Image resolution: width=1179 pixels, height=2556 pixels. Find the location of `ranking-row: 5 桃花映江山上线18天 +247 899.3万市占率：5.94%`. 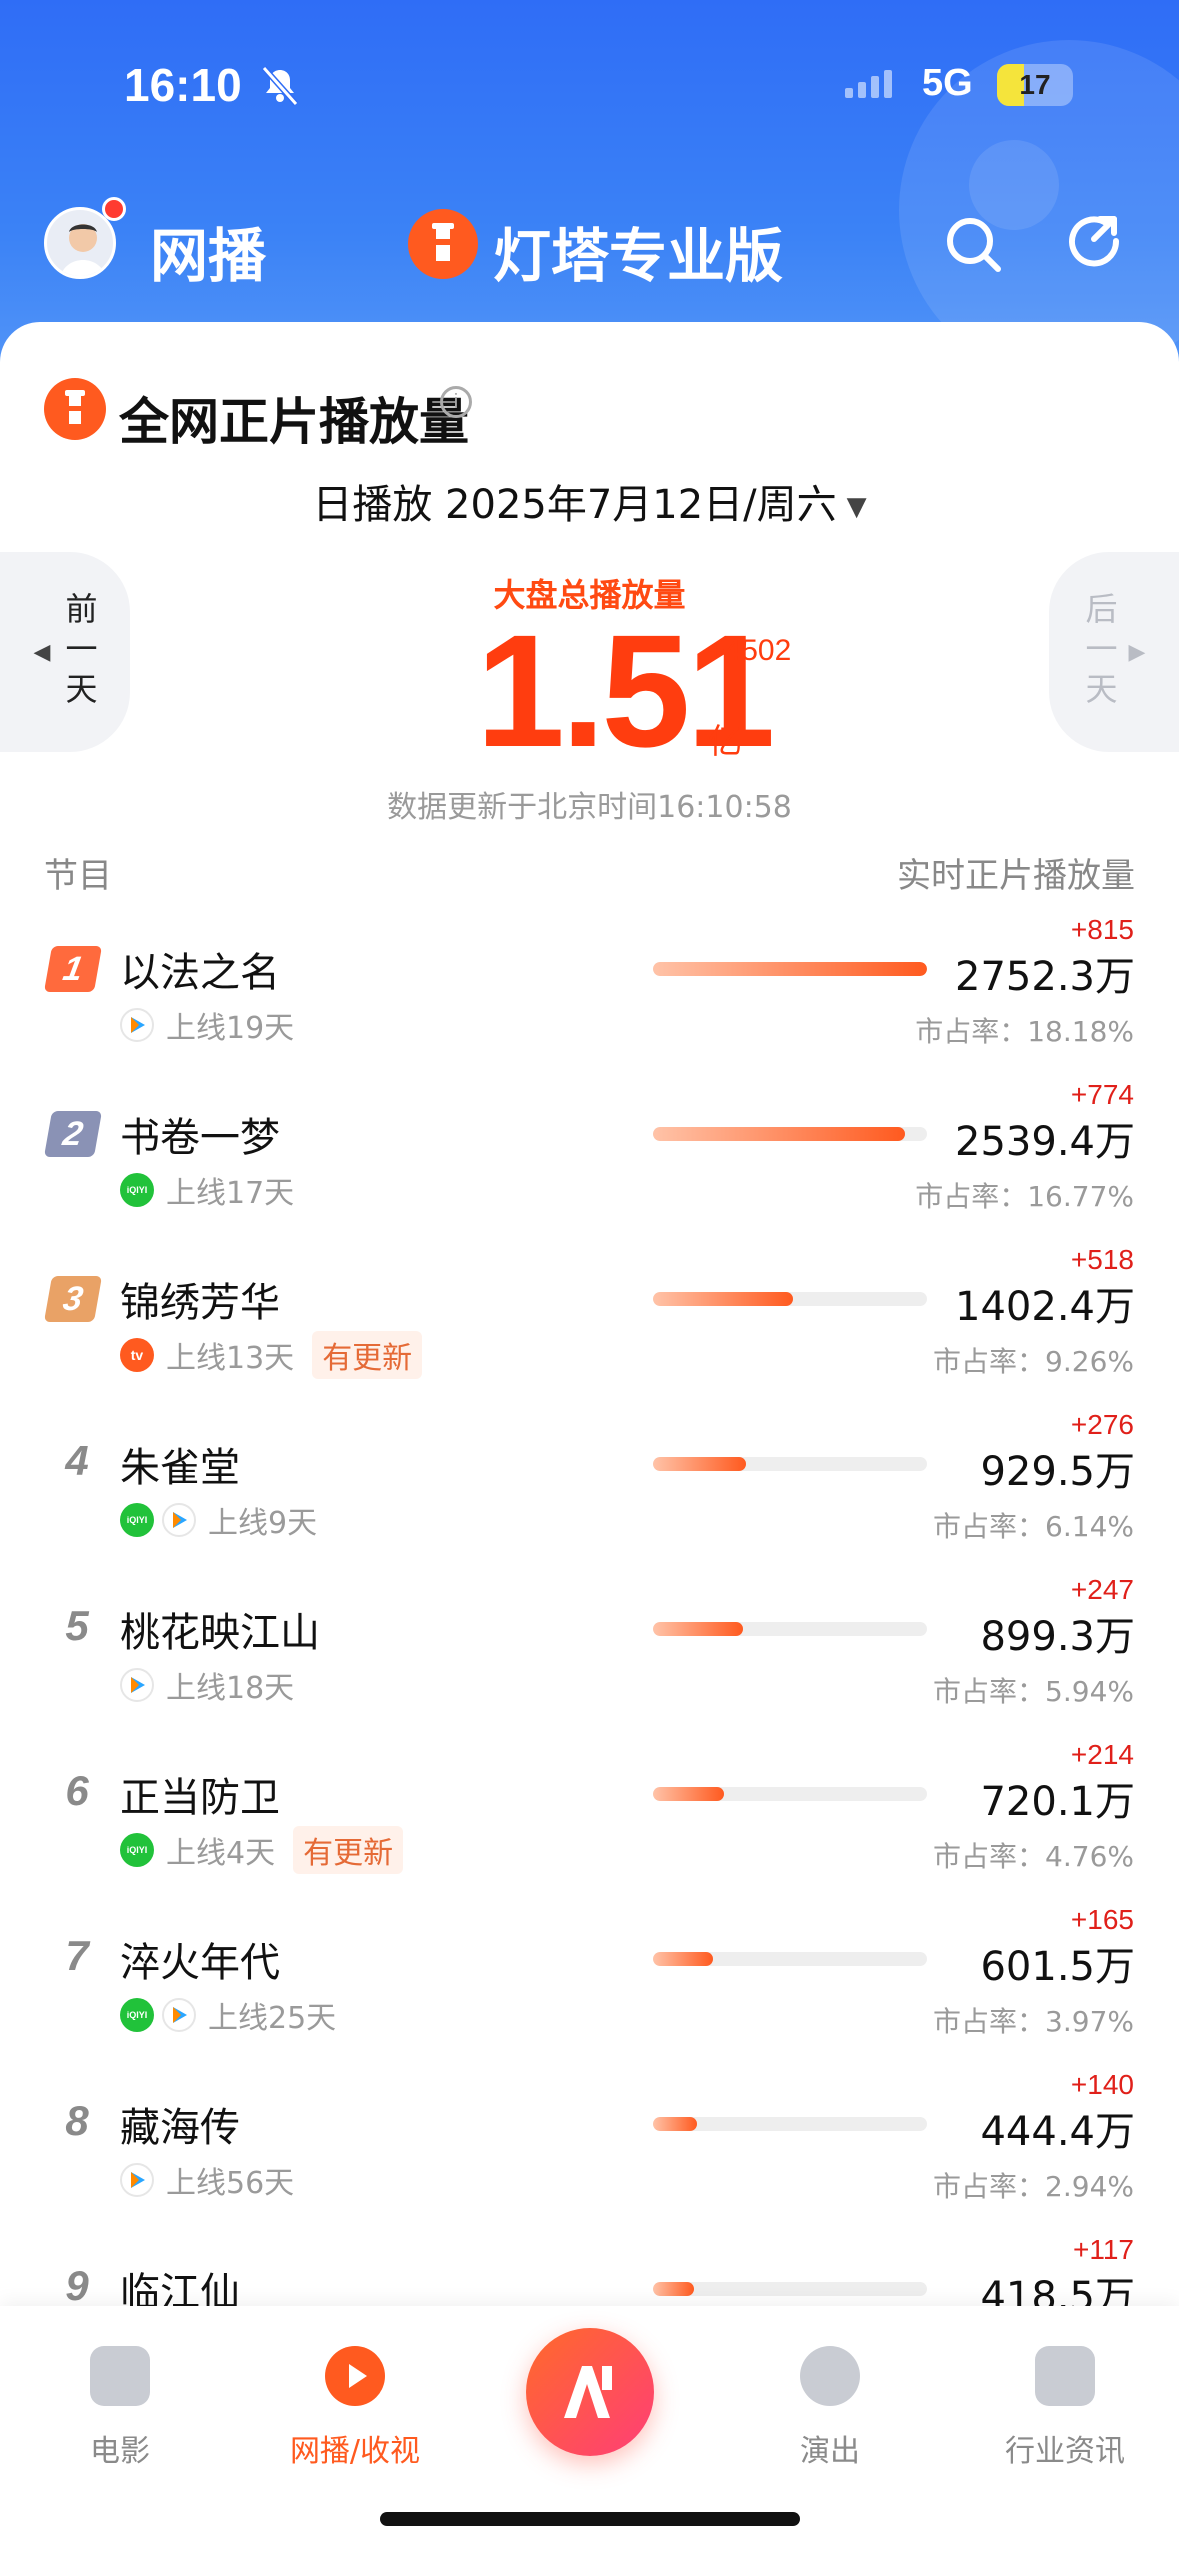

ranking-row: 5 桃花映江山上线18天 +247 899.3万市占率：5.94% is located at coordinates (589, 1660).